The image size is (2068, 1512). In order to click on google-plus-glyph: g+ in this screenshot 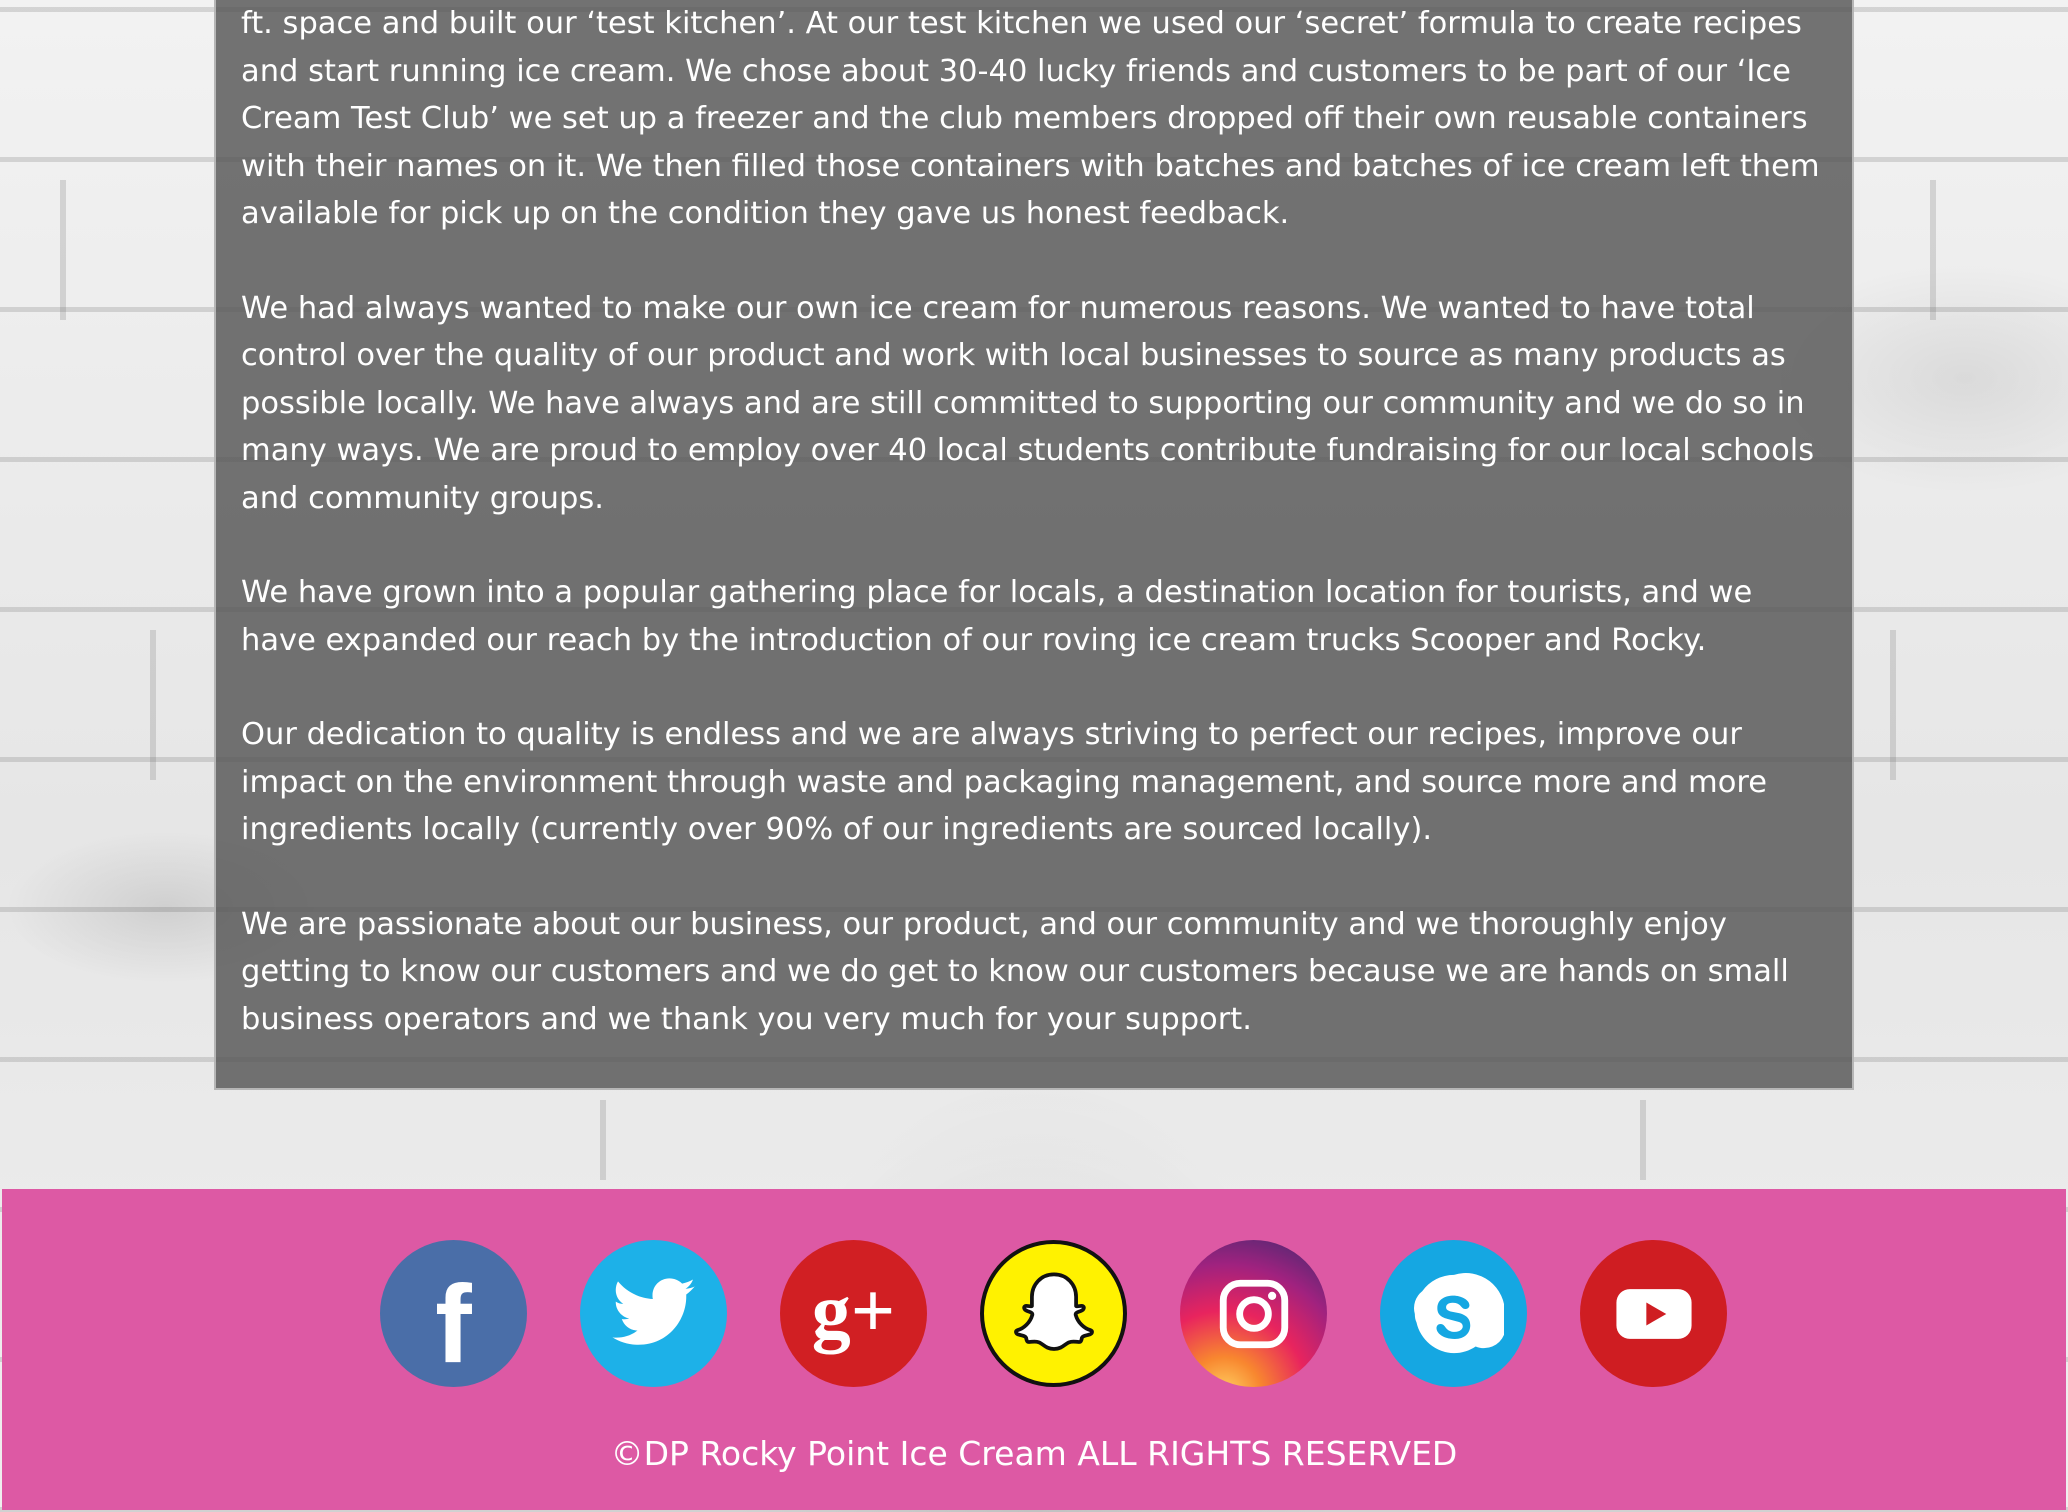, I will do `click(853, 1310)`.